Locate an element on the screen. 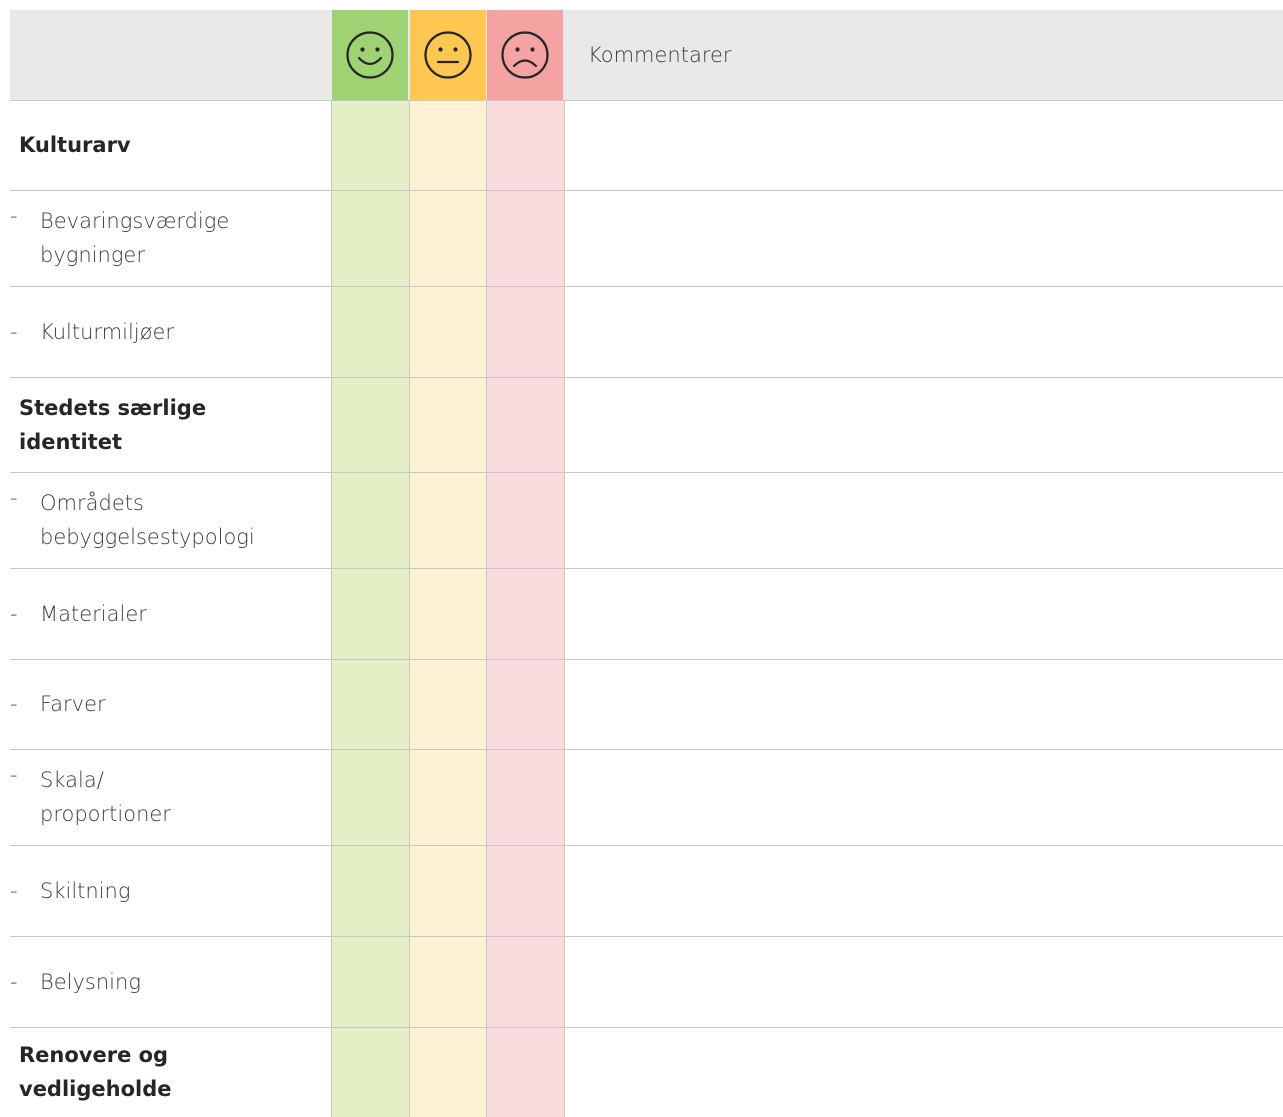  neutral-column is located at coordinates (448, 608).